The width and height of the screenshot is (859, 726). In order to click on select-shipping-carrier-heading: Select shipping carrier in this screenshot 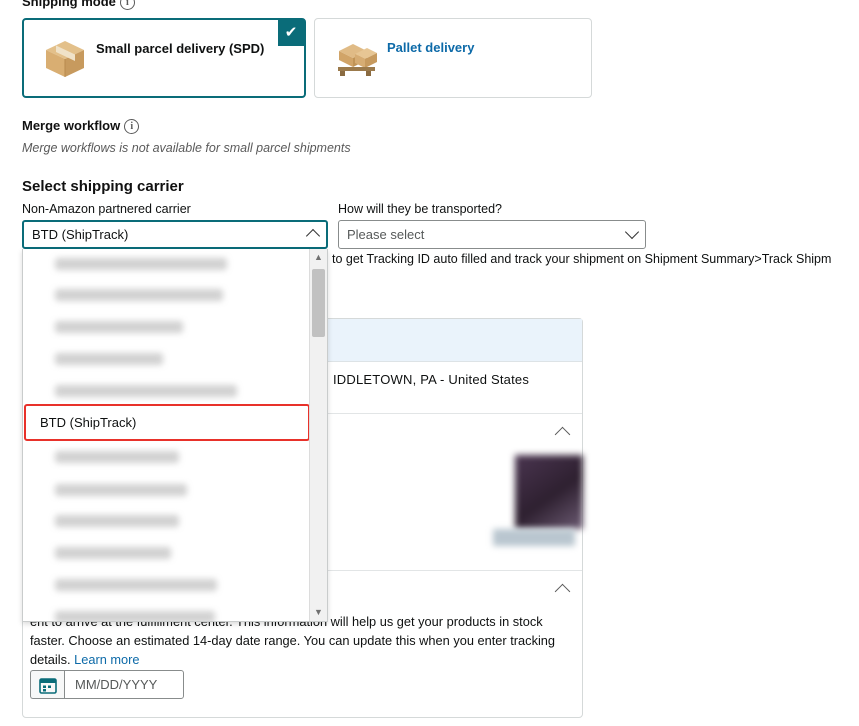, I will do `click(103, 186)`.